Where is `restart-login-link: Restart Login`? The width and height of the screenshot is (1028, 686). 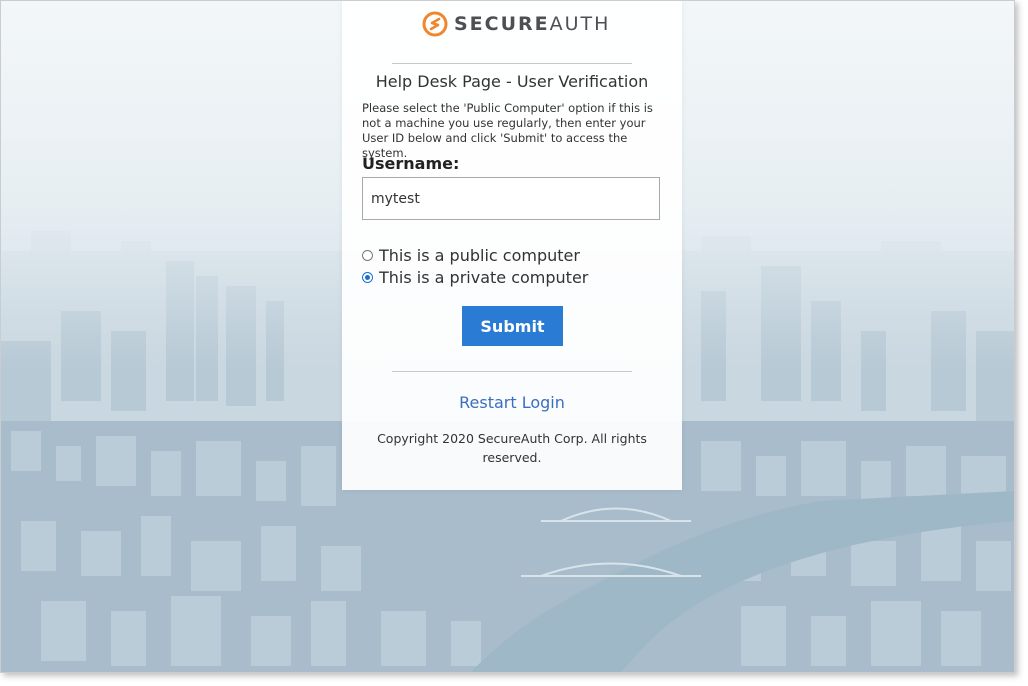
restart-login-link: Restart Login is located at coordinates (512, 402).